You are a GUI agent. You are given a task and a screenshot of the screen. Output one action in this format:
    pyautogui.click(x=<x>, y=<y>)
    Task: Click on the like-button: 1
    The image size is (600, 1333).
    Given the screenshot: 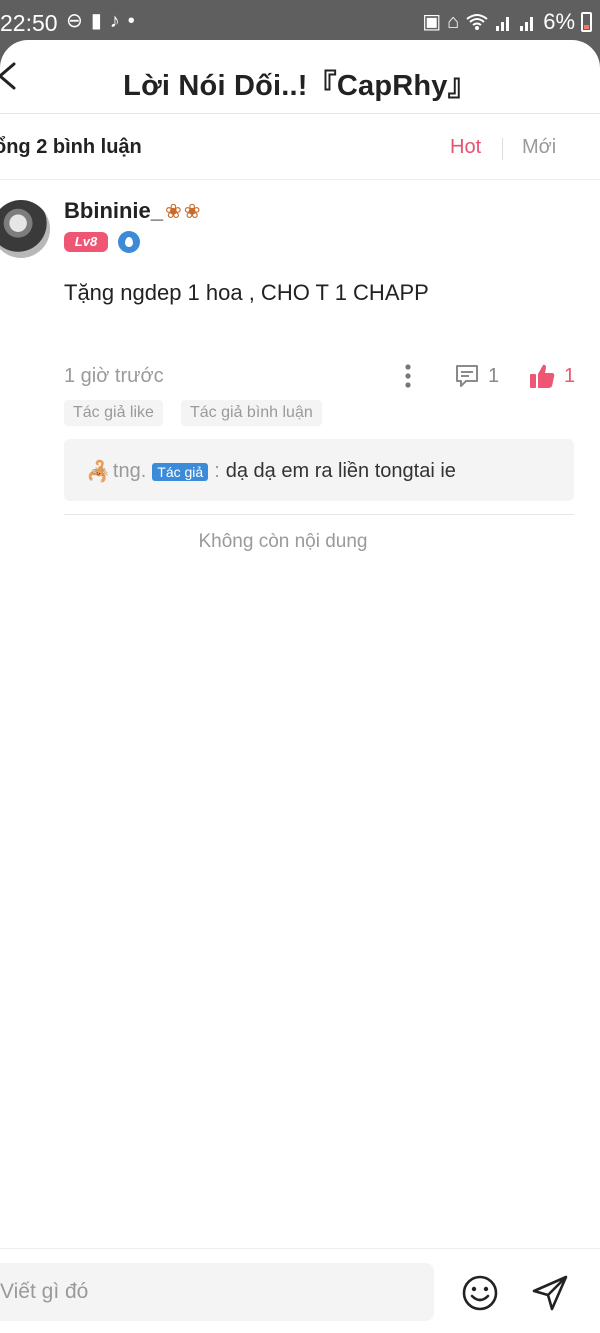 What is the action you would take?
    pyautogui.click(x=551, y=376)
    